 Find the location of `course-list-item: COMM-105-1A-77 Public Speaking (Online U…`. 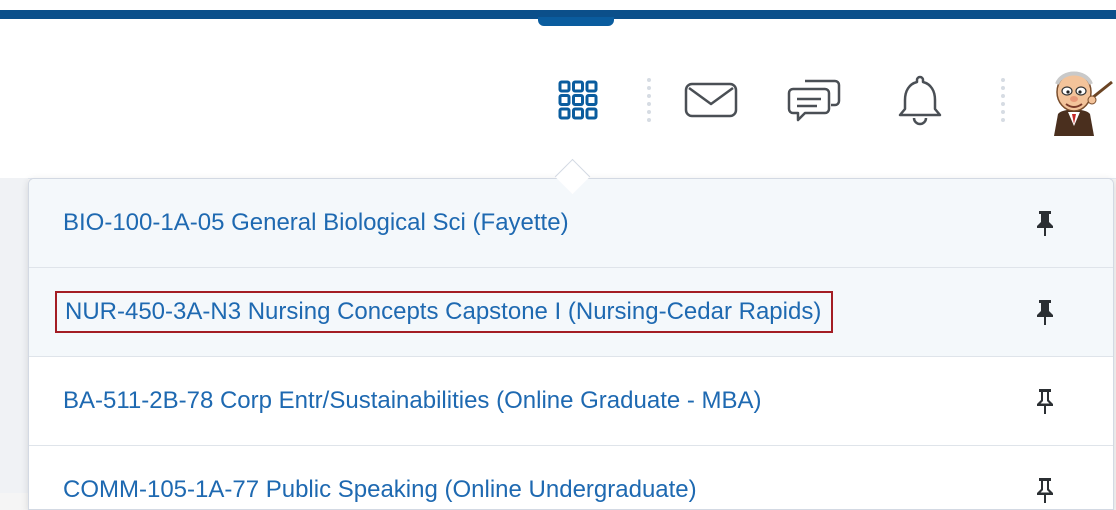

course-list-item: COMM-105-1A-77 Public Speaking (Online U… is located at coordinates (571, 477).